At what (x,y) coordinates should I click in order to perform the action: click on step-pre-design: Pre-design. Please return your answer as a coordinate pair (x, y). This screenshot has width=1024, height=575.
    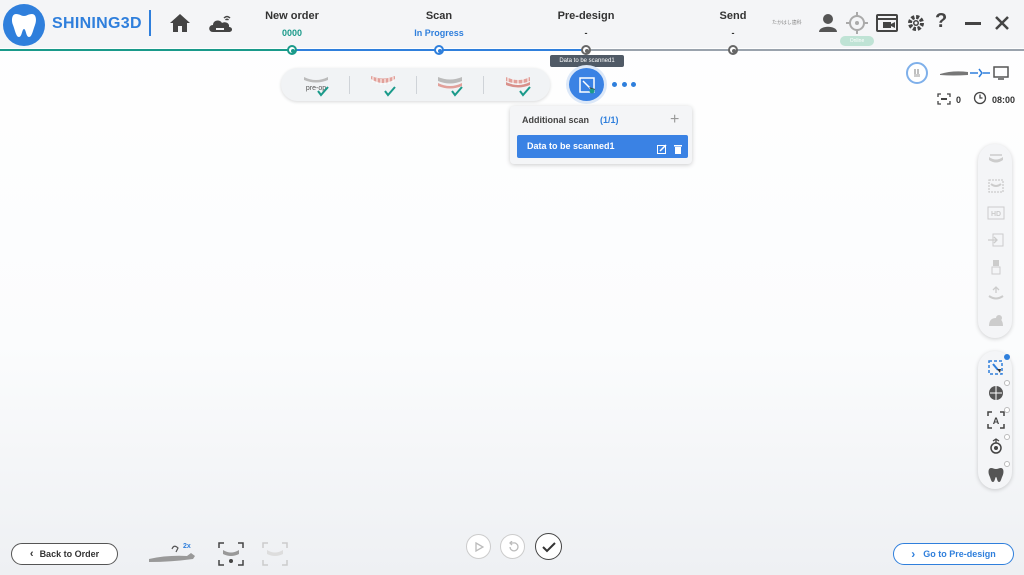
    Looking at the image, I should click on (586, 16).